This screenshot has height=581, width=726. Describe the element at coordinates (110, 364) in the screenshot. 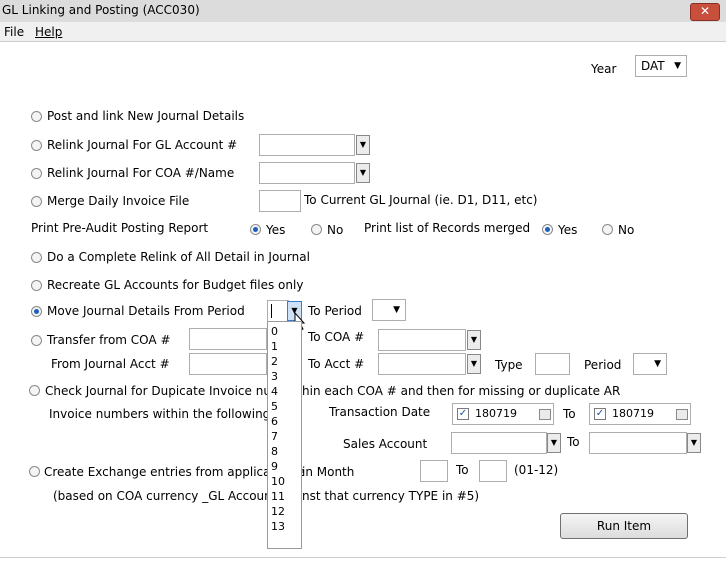

I see `from-journal-acct-label: From Journal Acct #` at that location.